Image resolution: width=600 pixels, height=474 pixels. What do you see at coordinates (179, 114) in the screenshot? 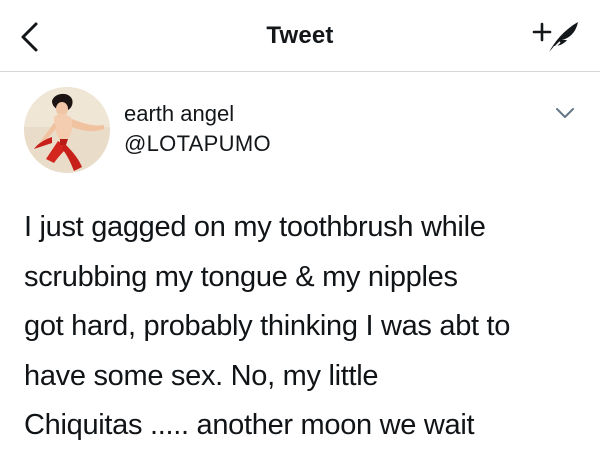
I see `author-name: earth angel` at bounding box center [179, 114].